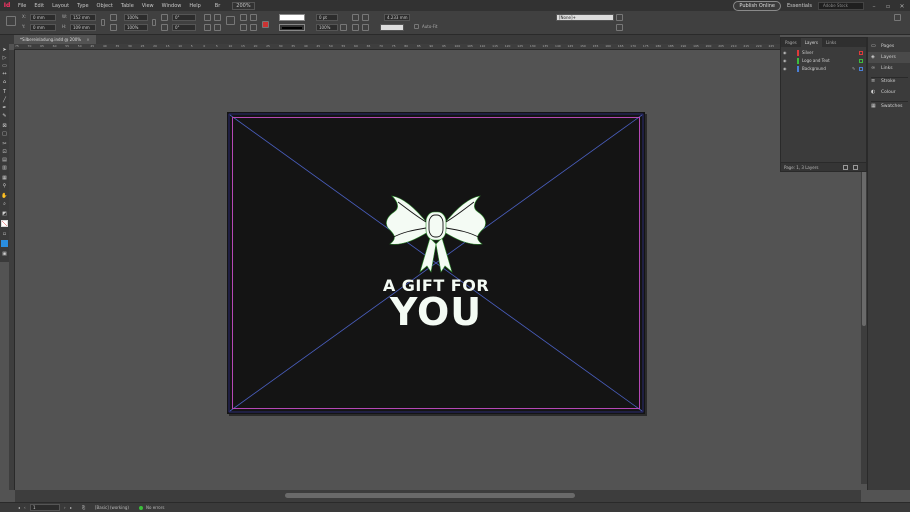  I want to click on zoom-level-select: 200%, so click(243, 5).